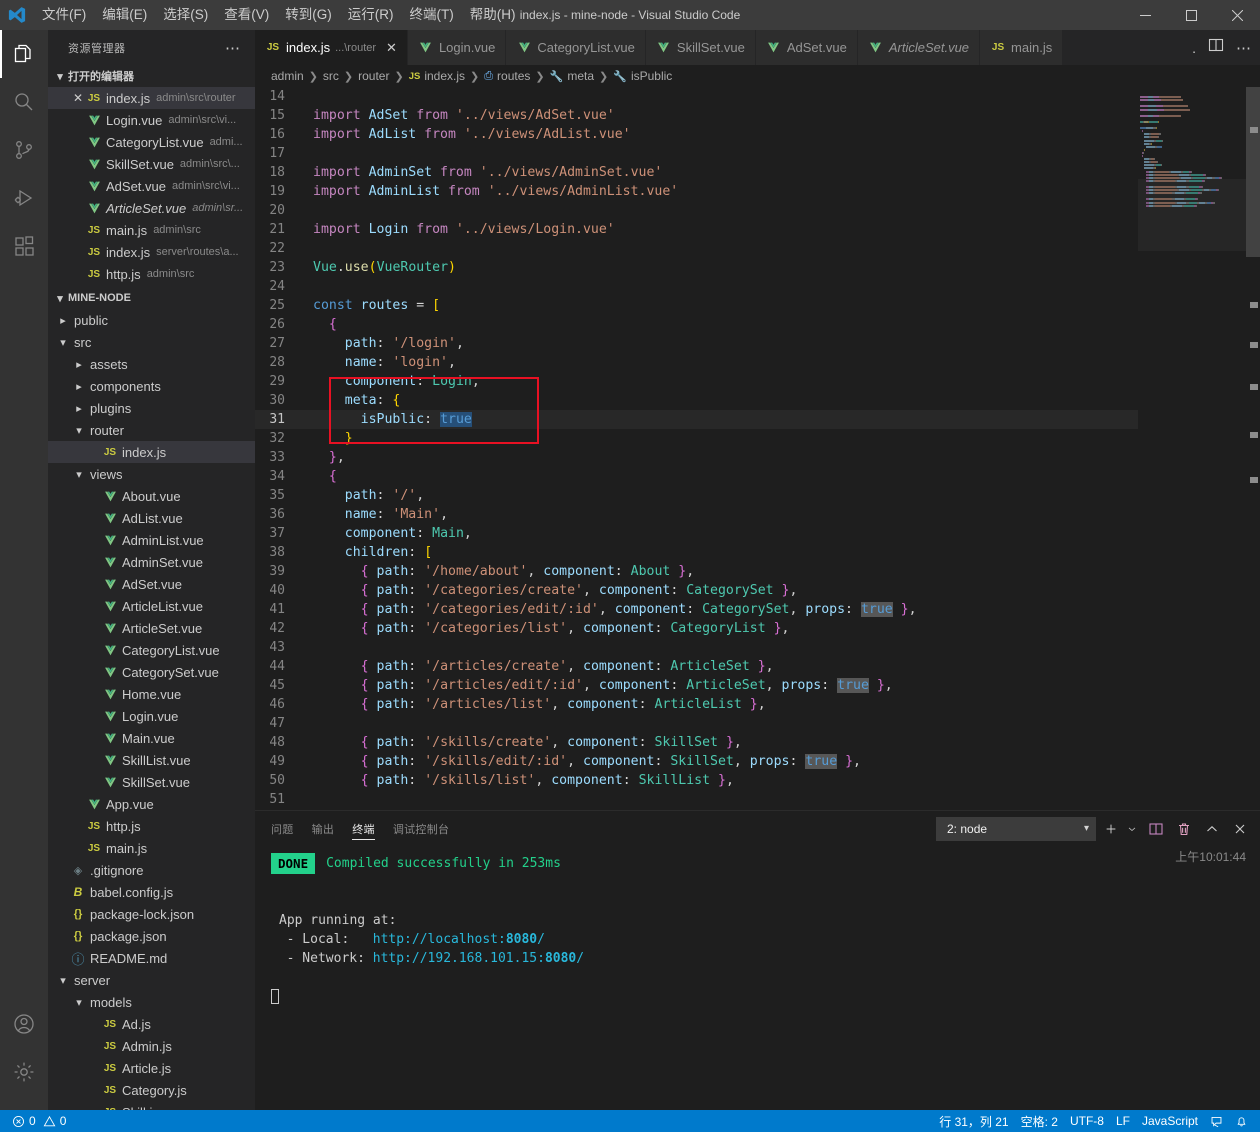 This screenshot has width=1260, height=1132. I want to click on status-feedback-icon, so click(1216, 1121).